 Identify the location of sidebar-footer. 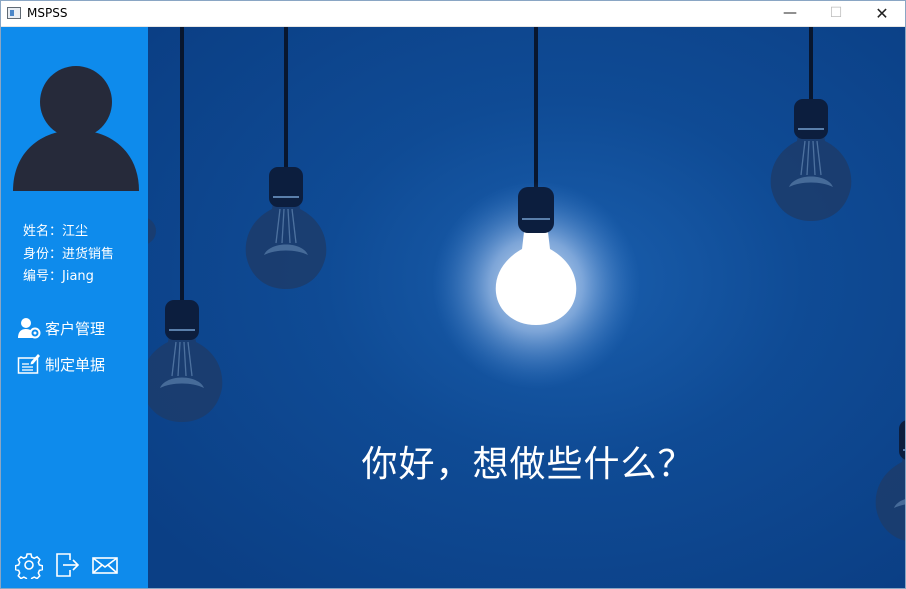
(67, 565).